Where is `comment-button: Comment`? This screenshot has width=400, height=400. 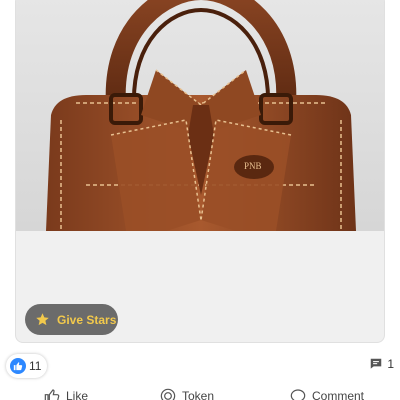 comment-button: Comment is located at coordinates (327, 394).